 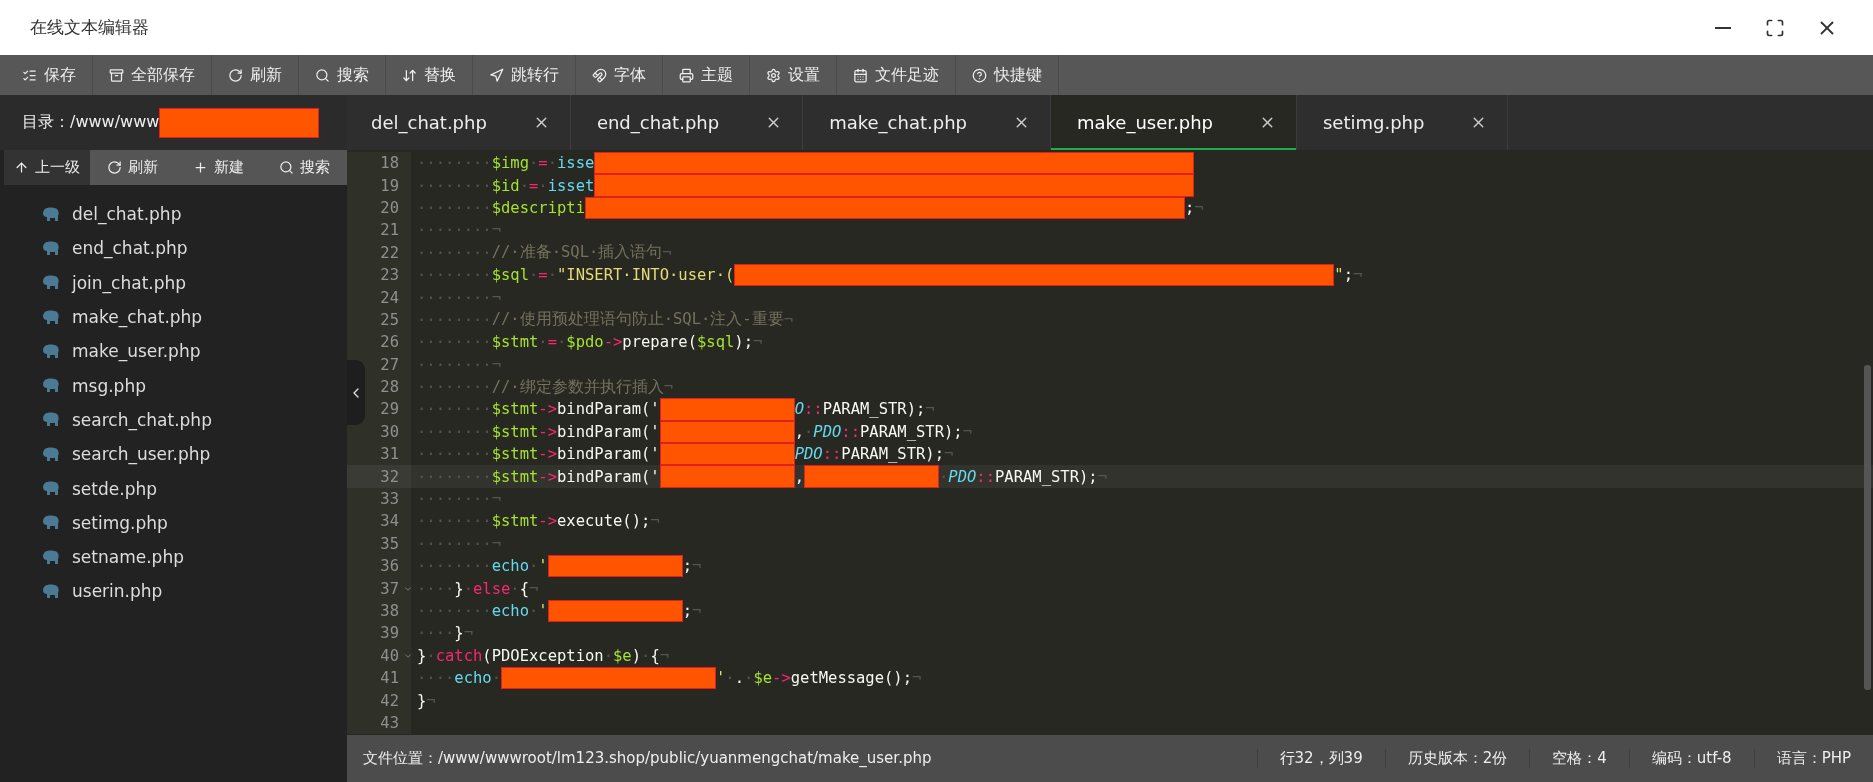 What do you see at coordinates (1723, 27) in the screenshot?
I see `minimize-icon` at bounding box center [1723, 27].